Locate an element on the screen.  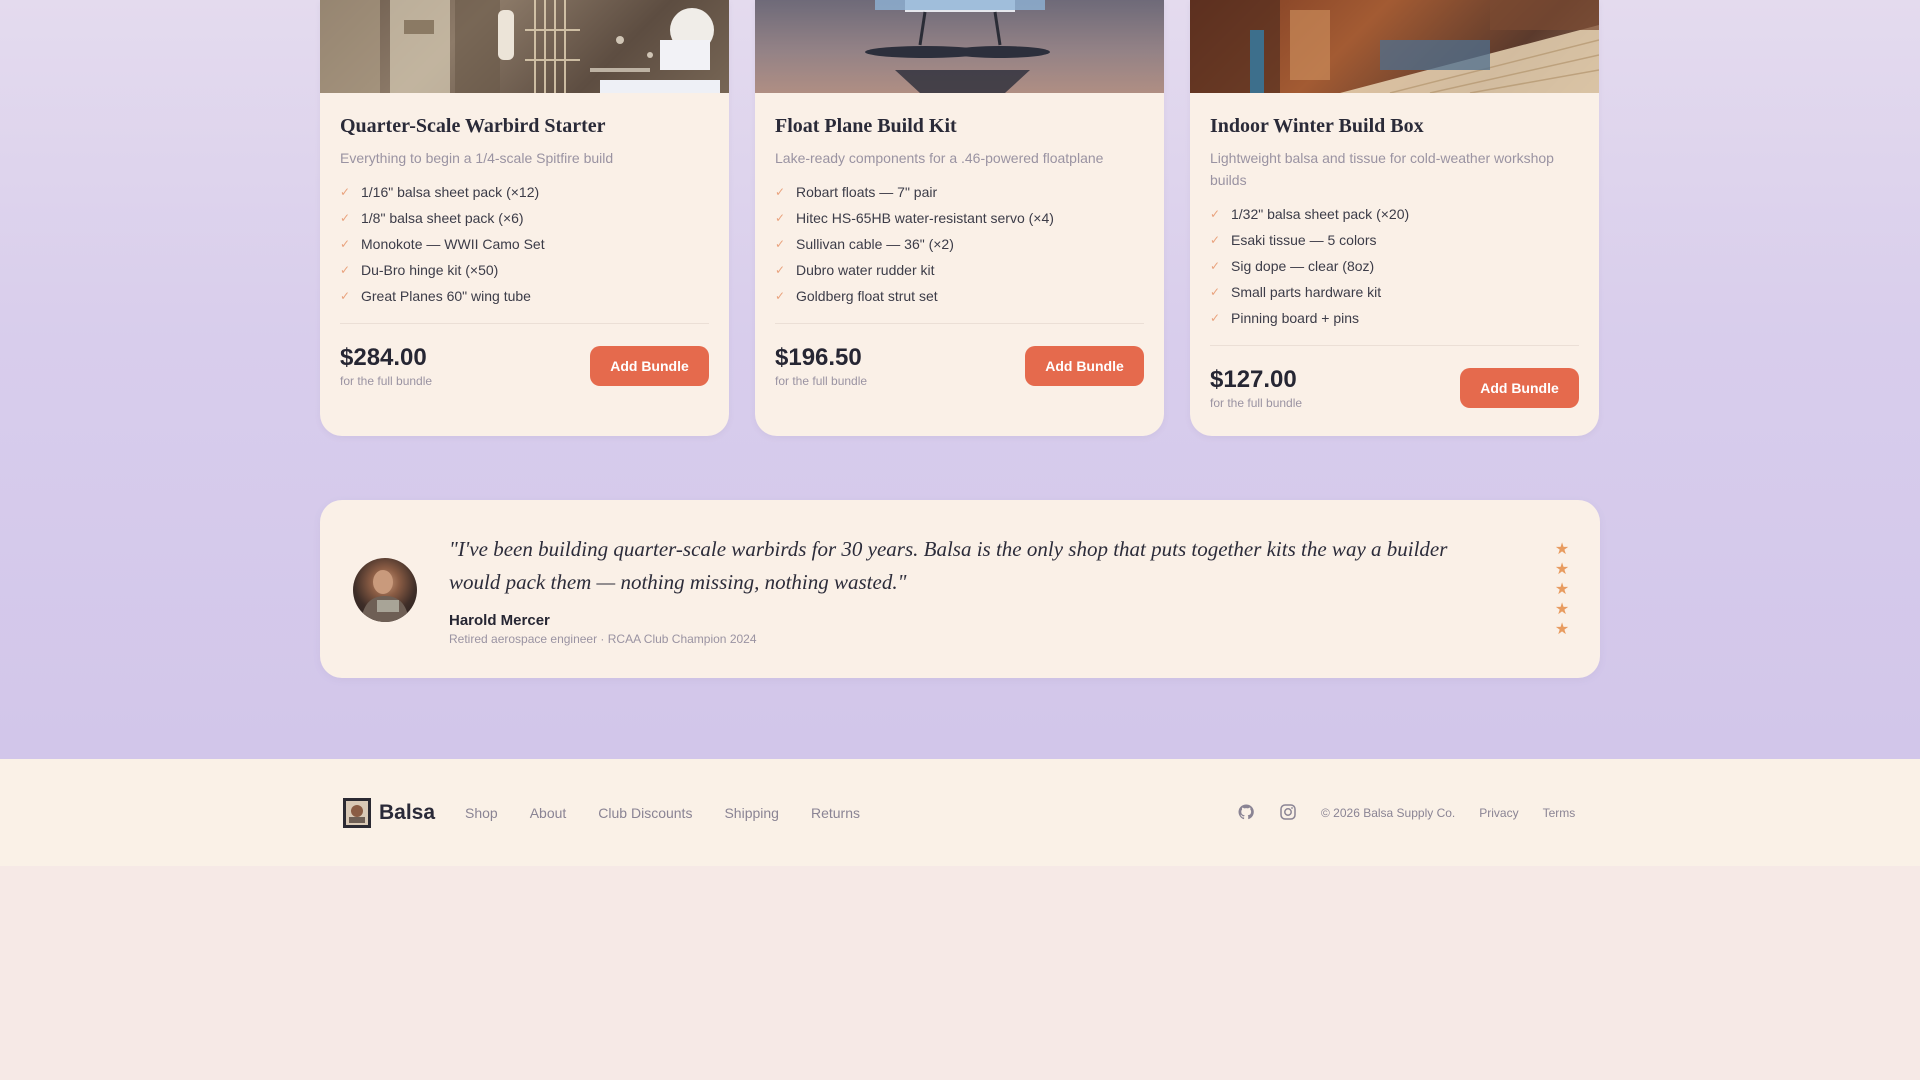
terms-link: Terms is located at coordinates (1559, 813).